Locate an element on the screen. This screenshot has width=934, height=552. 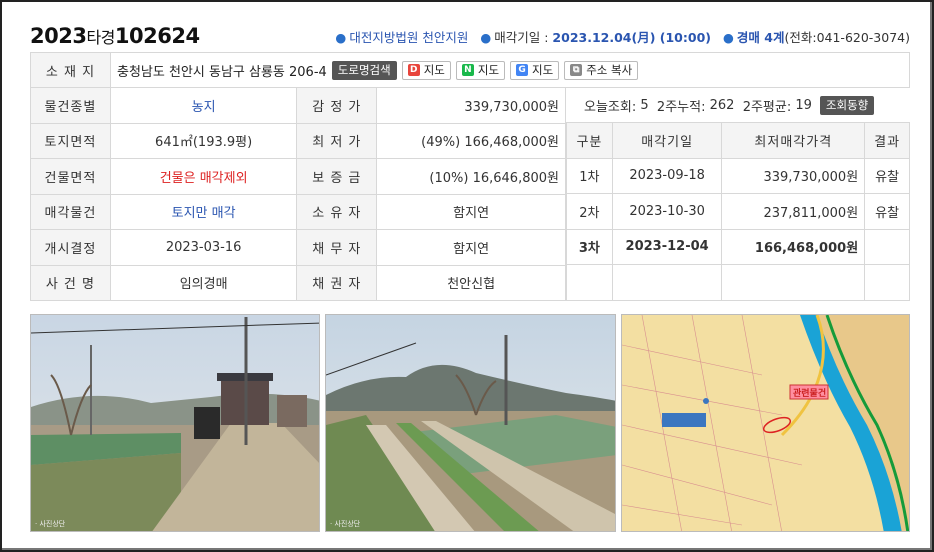
avg-label: 2주평균: is located at coordinates (767, 107).